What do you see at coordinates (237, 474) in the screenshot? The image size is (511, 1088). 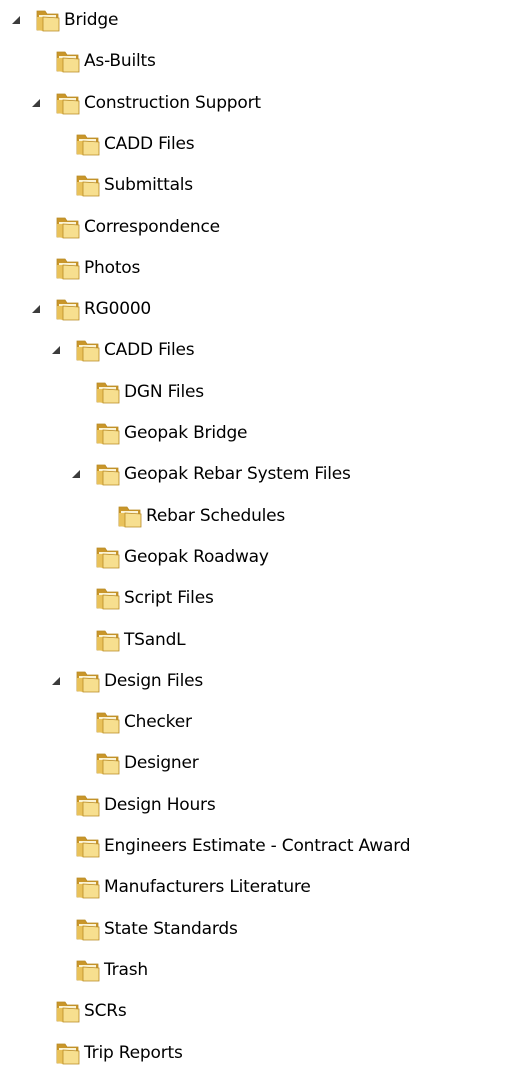 I see `folder-label: Geopak Rebar System Files` at bounding box center [237, 474].